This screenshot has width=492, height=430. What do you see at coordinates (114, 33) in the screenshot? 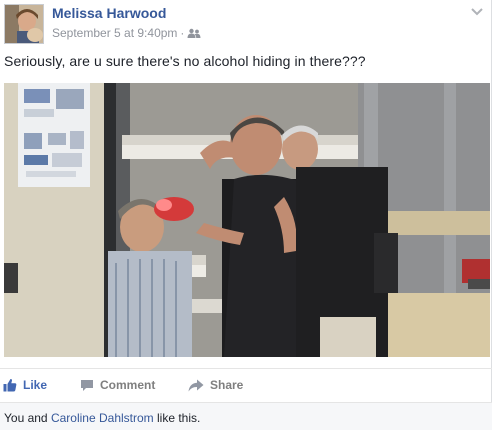
I see `post-timestamp: September 5 at 9:40pm` at bounding box center [114, 33].